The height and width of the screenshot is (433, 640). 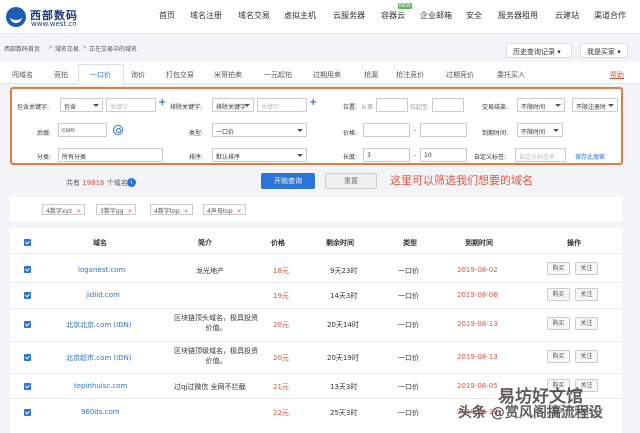 I want to click on col-intro: 简介, so click(x=205, y=243).